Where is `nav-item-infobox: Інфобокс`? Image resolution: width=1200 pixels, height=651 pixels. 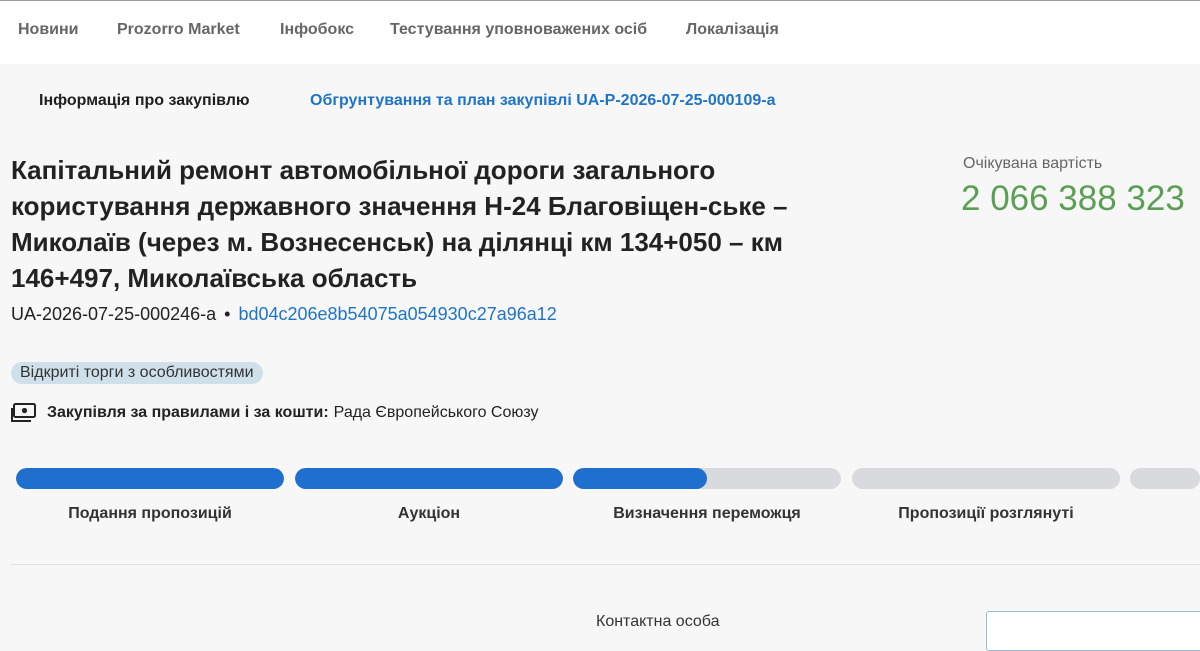
nav-item-infobox: Інфобокс is located at coordinates (317, 30).